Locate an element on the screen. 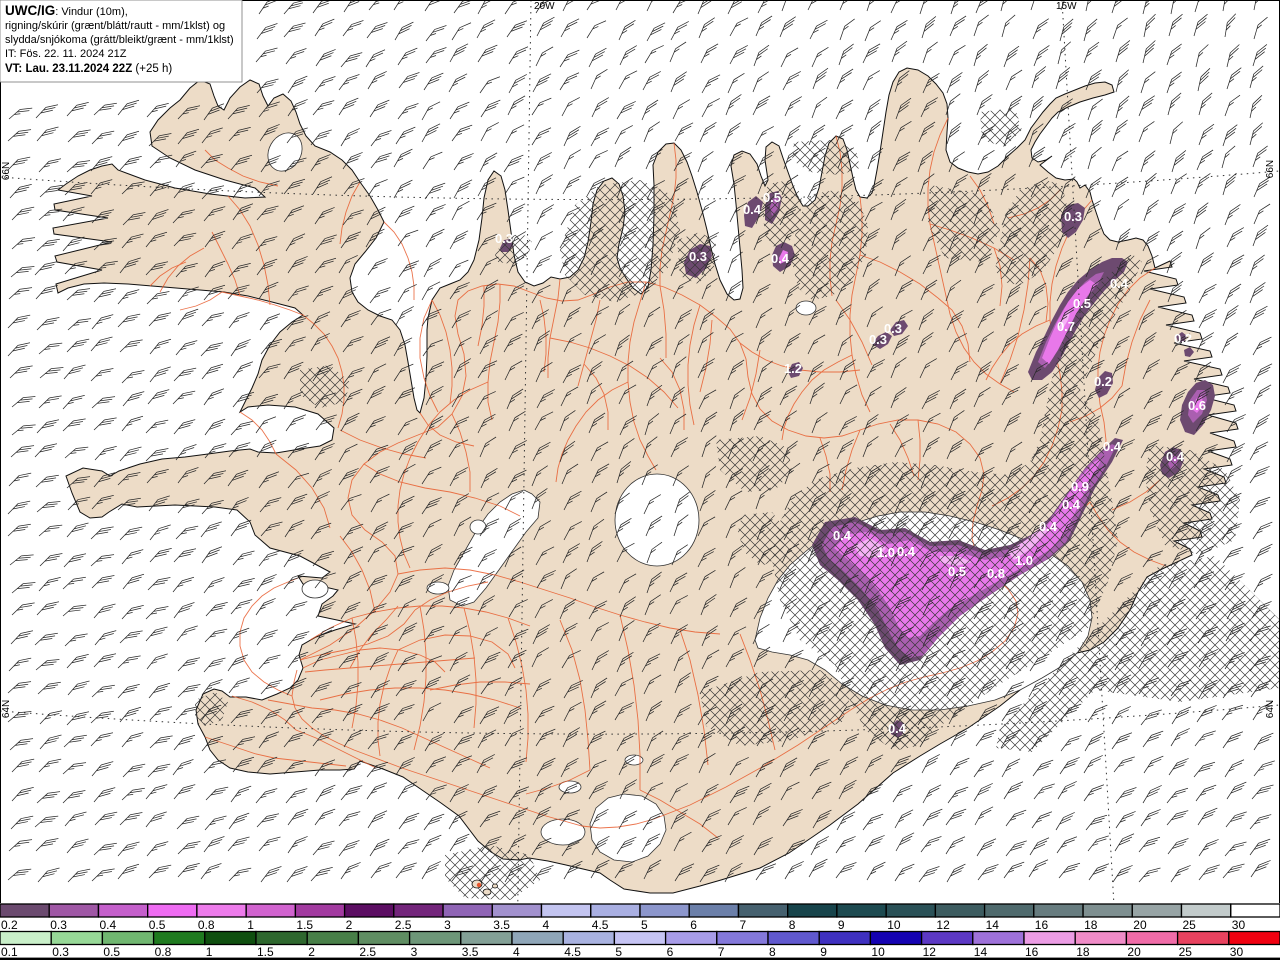 The image size is (1280, 965). svg-text: 20W is located at coordinates (544, 6).